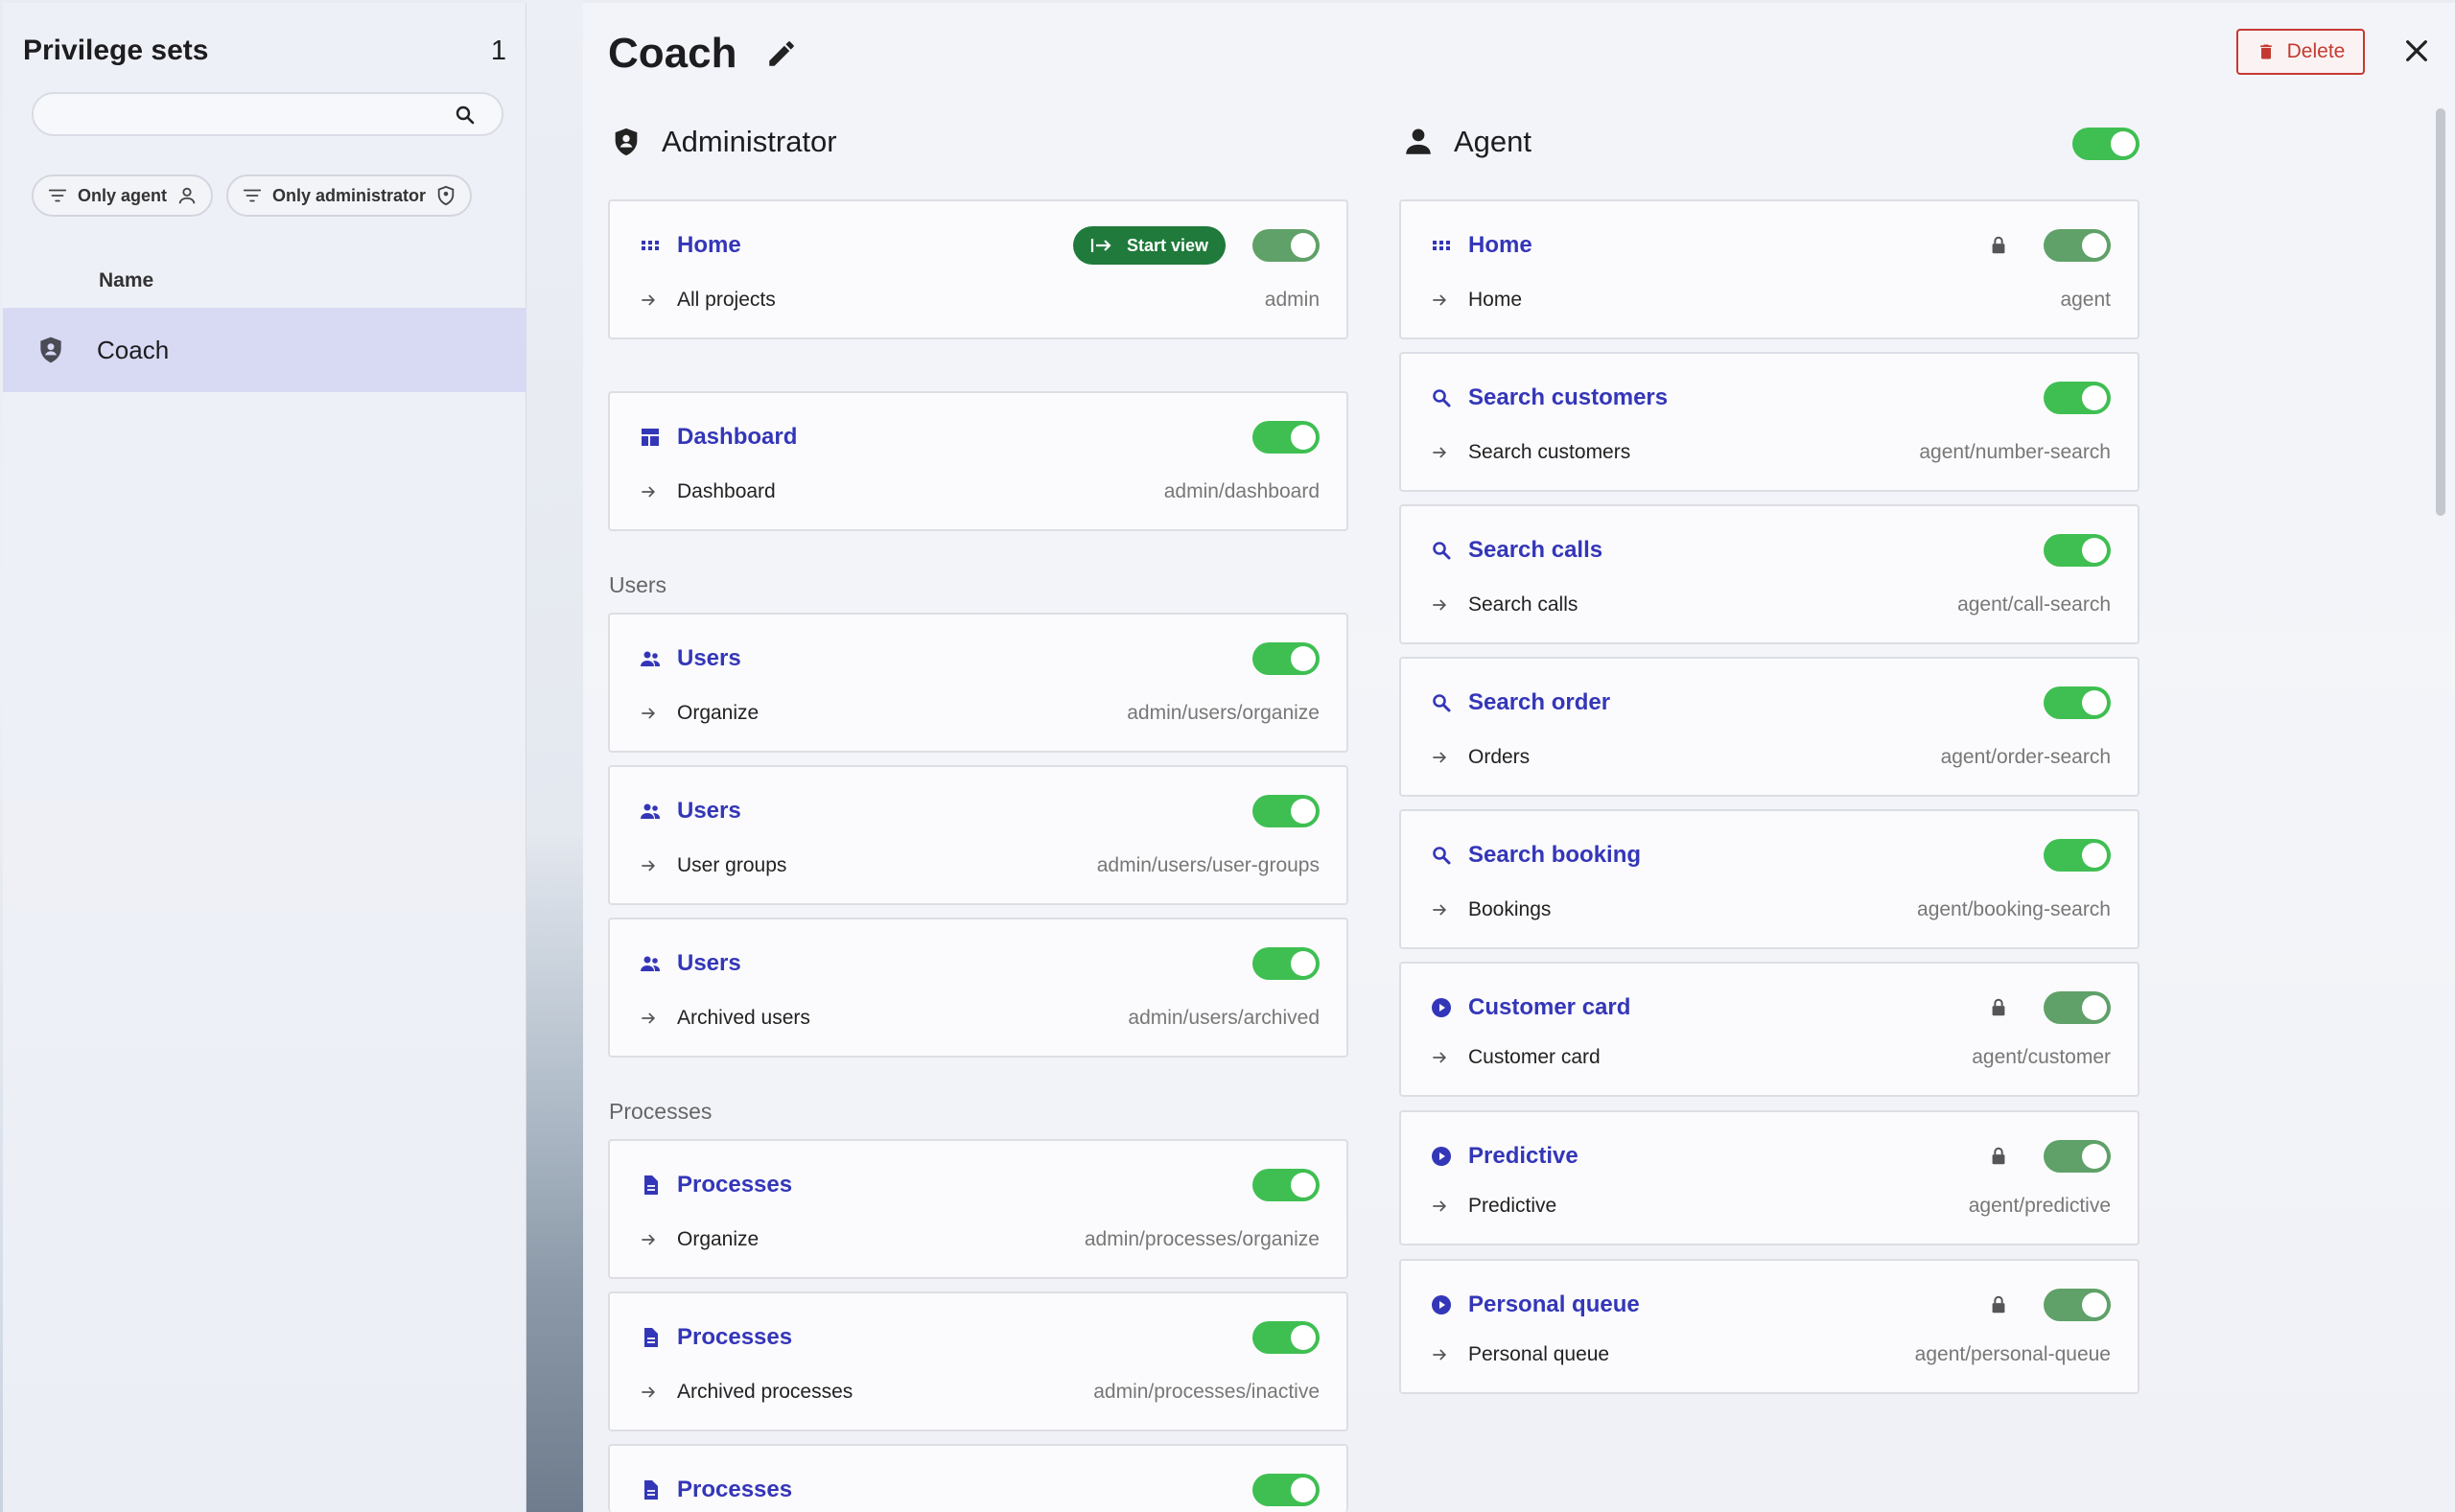 The image size is (2455, 1512). What do you see at coordinates (726, 300) in the screenshot?
I see `card-subtitle: All projects` at bounding box center [726, 300].